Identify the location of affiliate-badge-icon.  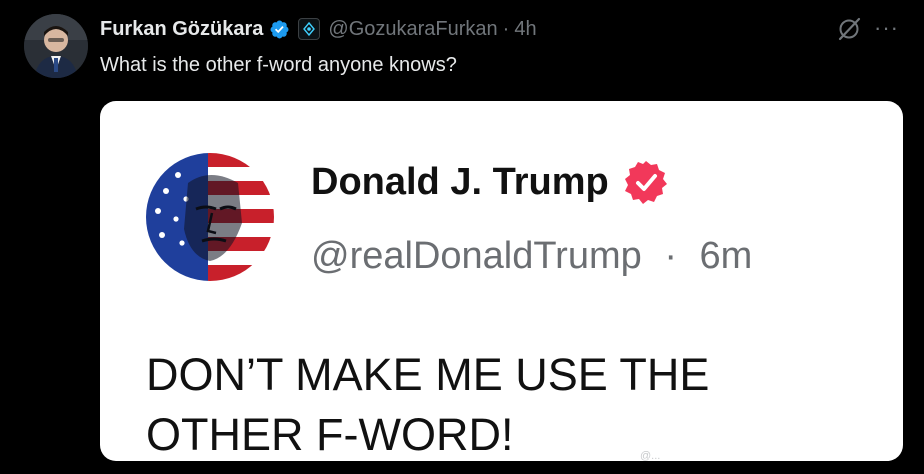
(309, 29).